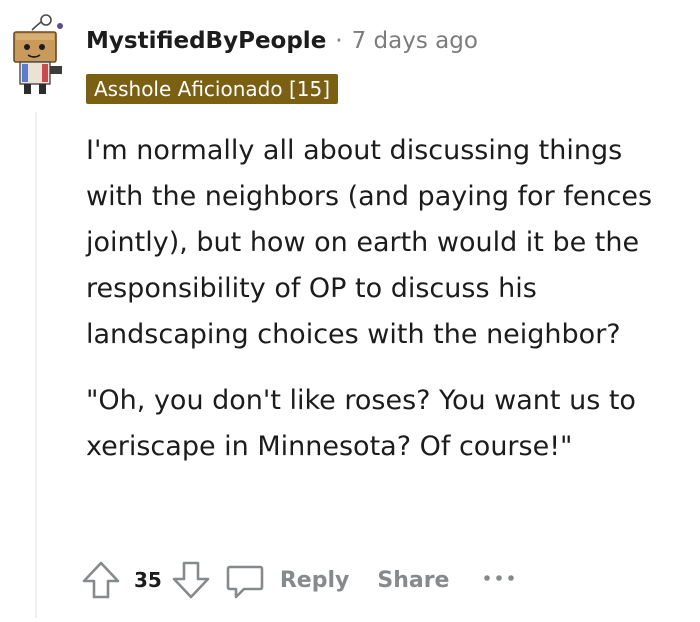 The height and width of the screenshot is (622, 700). I want to click on action-bar: 35 Reply Share, so click(298, 580).